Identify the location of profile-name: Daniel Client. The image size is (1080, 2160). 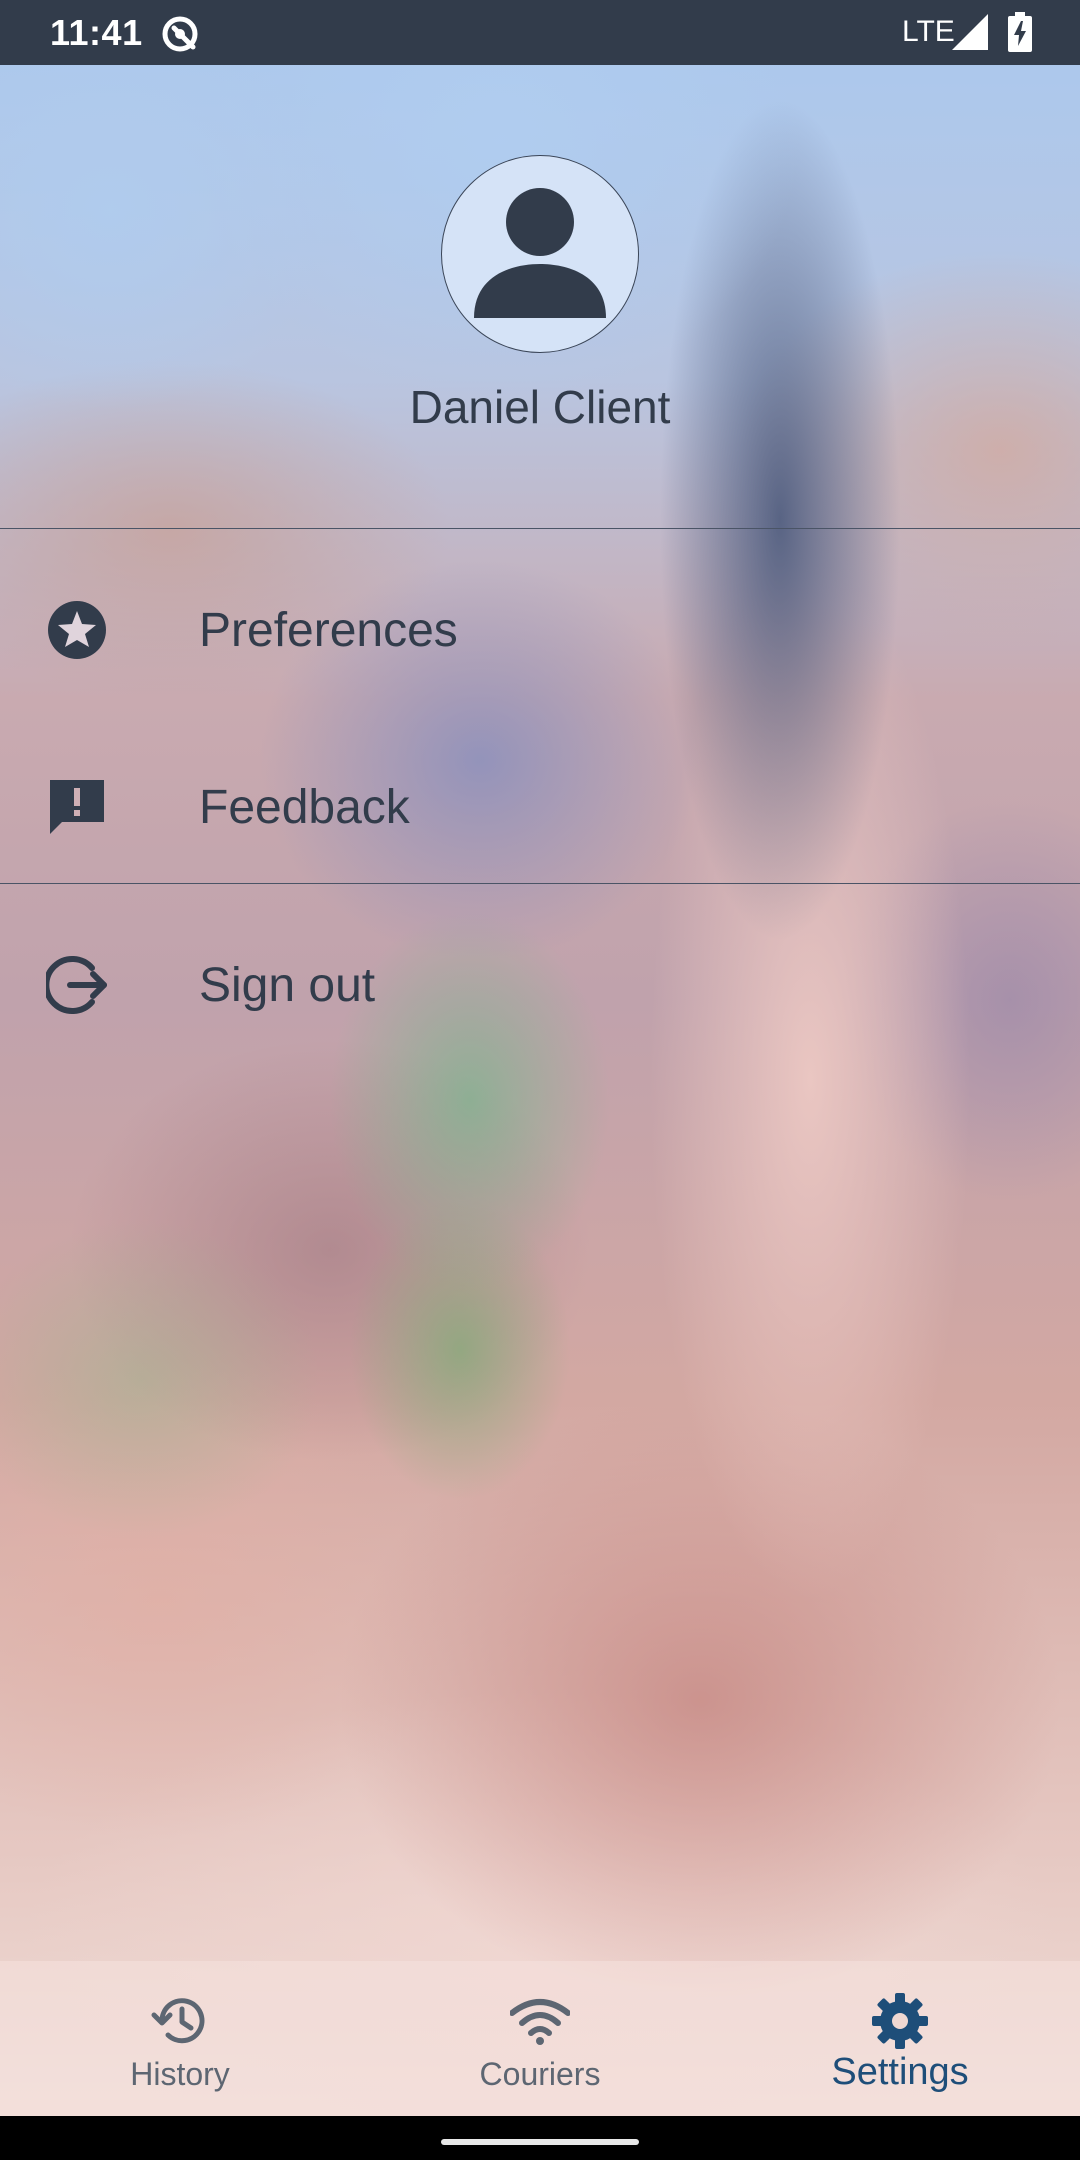
(540, 407).